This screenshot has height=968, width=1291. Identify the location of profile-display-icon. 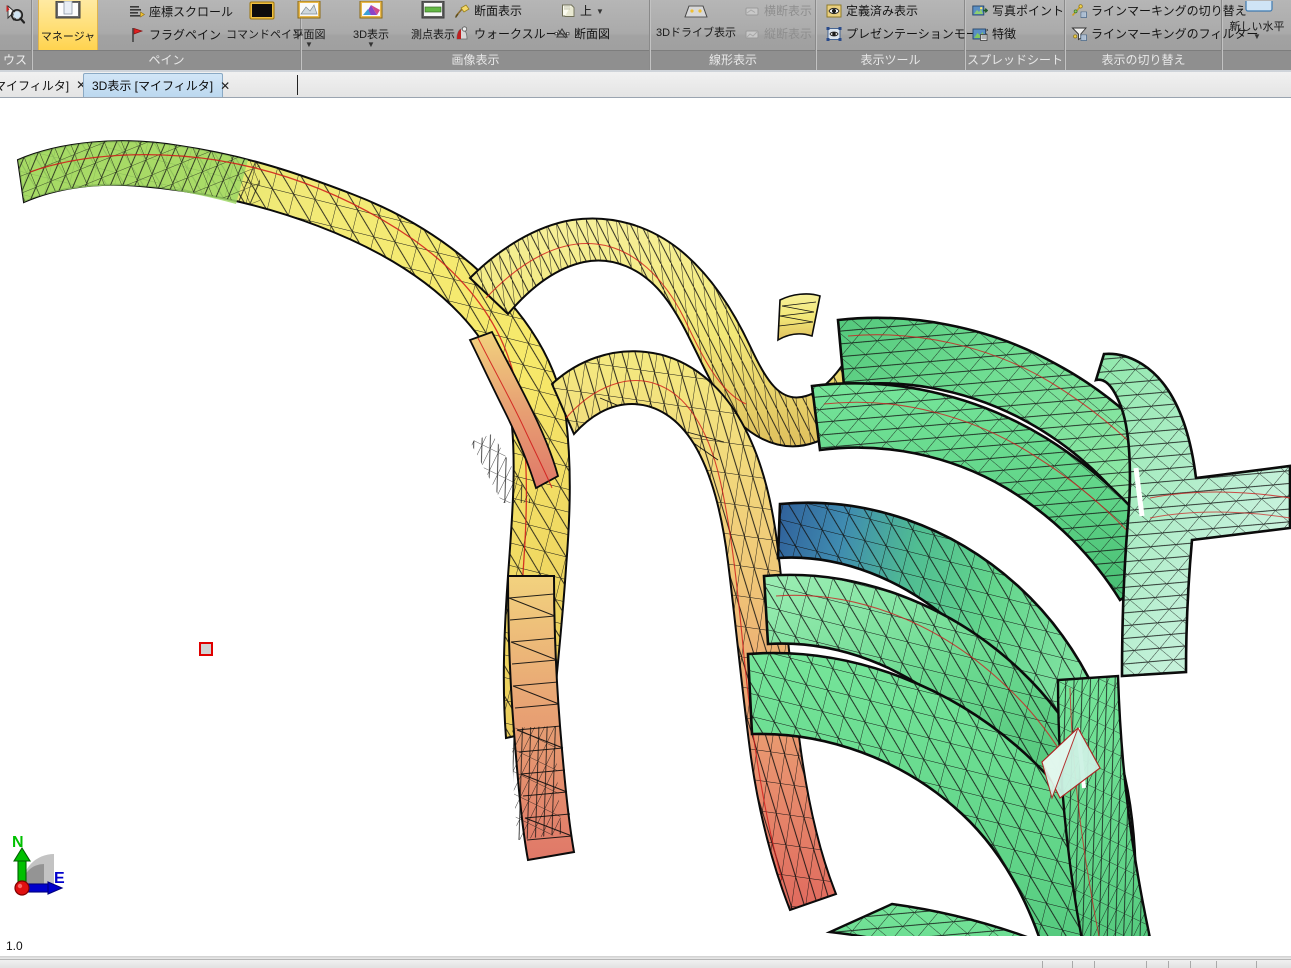
(752, 34).